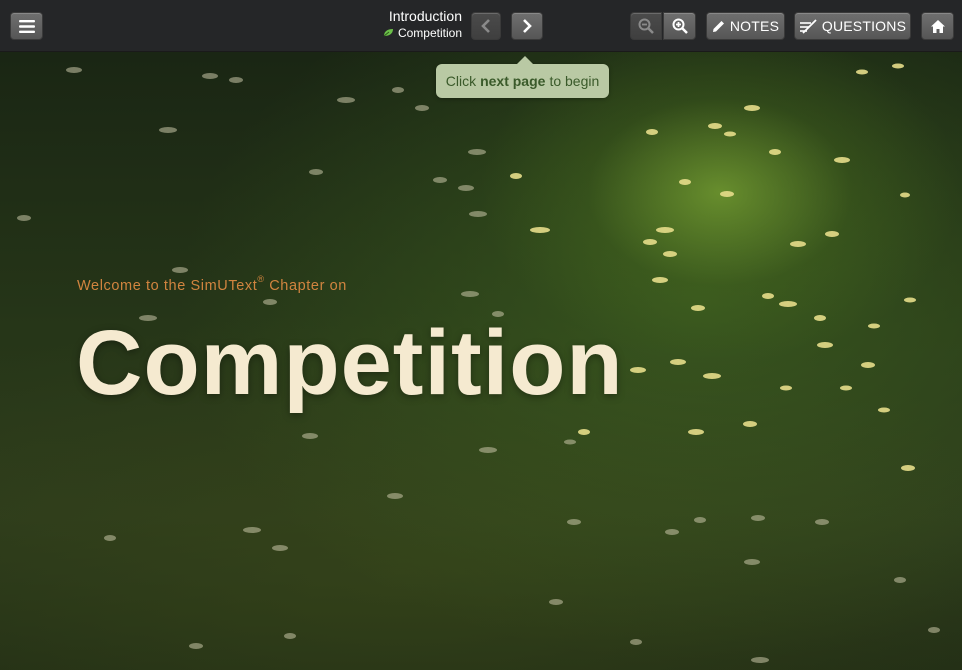  I want to click on pencil-icon, so click(718, 26).